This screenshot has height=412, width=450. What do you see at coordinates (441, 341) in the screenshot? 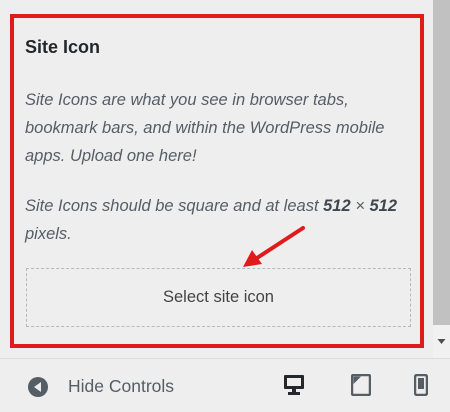
I see `scroll-down-arrow-icon` at bounding box center [441, 341].